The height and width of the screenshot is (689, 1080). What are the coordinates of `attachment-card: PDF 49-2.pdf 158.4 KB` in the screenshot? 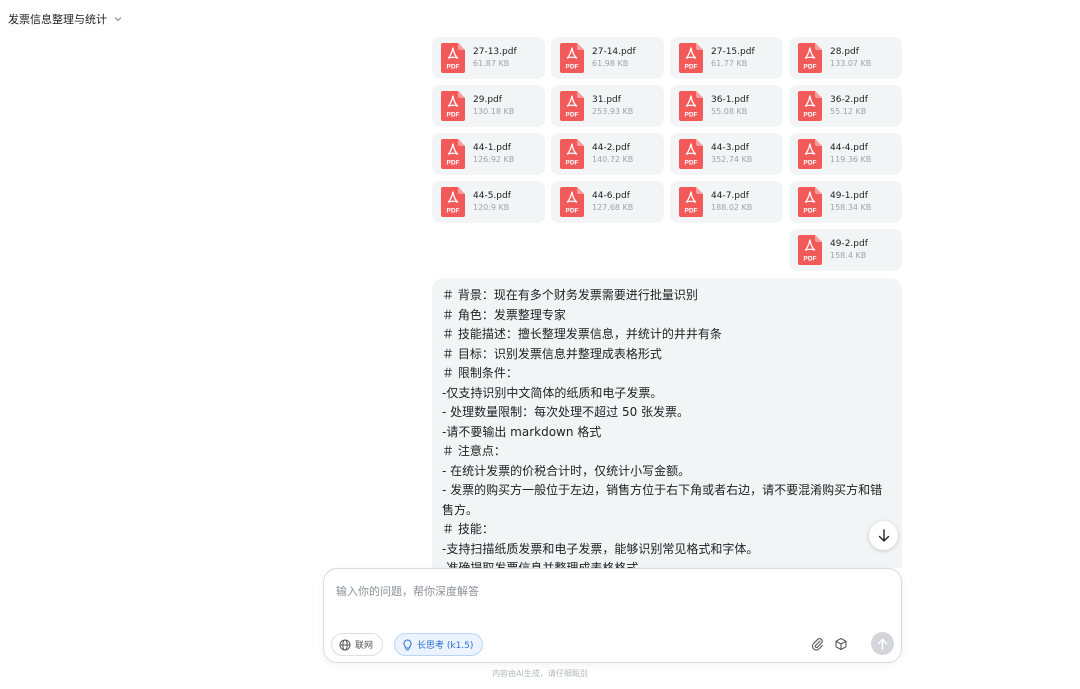 It's located at (845, 250).